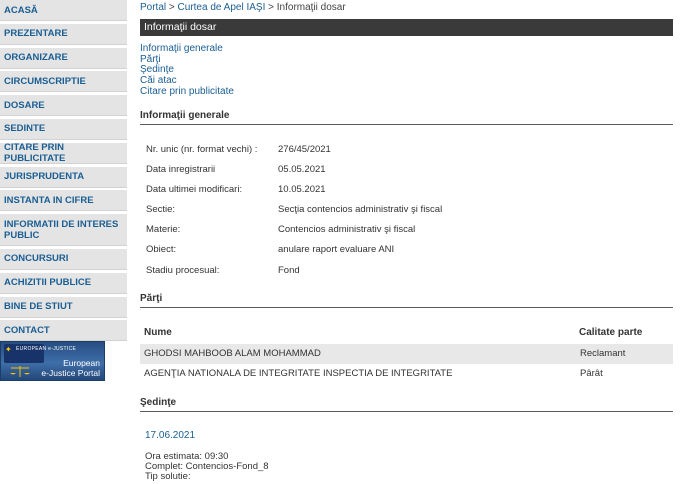 This screenshot has width=680, height=484. What do you see at coordinates (406, 354) in the screenshot?
I see `table-row: GHODSI MAHBOOB ALAM MOHAMMAD Reclamant` at bounding box center [406, 354].